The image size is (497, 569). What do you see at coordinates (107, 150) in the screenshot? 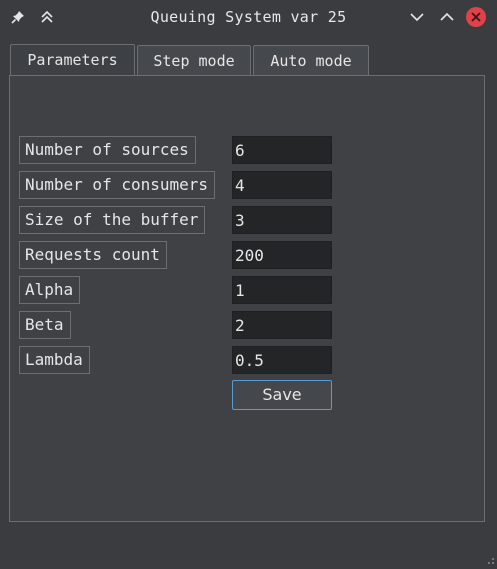
I see `sources-label: Number of sources` at bounding box center [107, 150].